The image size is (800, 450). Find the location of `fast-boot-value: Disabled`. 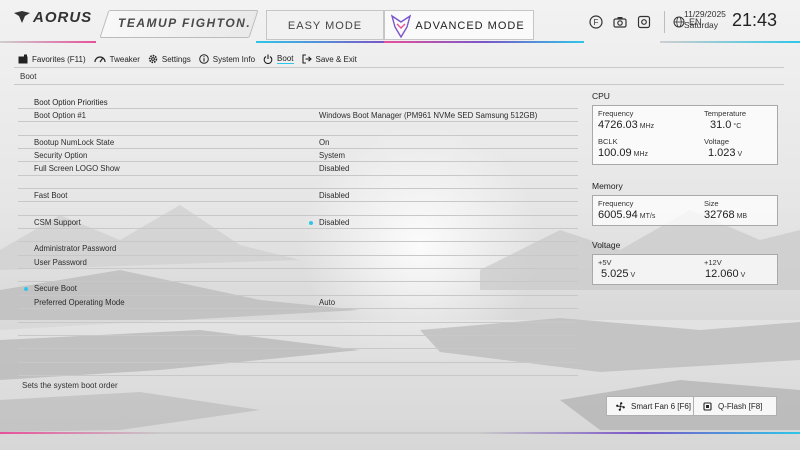

fast-boot-value: Disabled is located at coordinates (334, 195).